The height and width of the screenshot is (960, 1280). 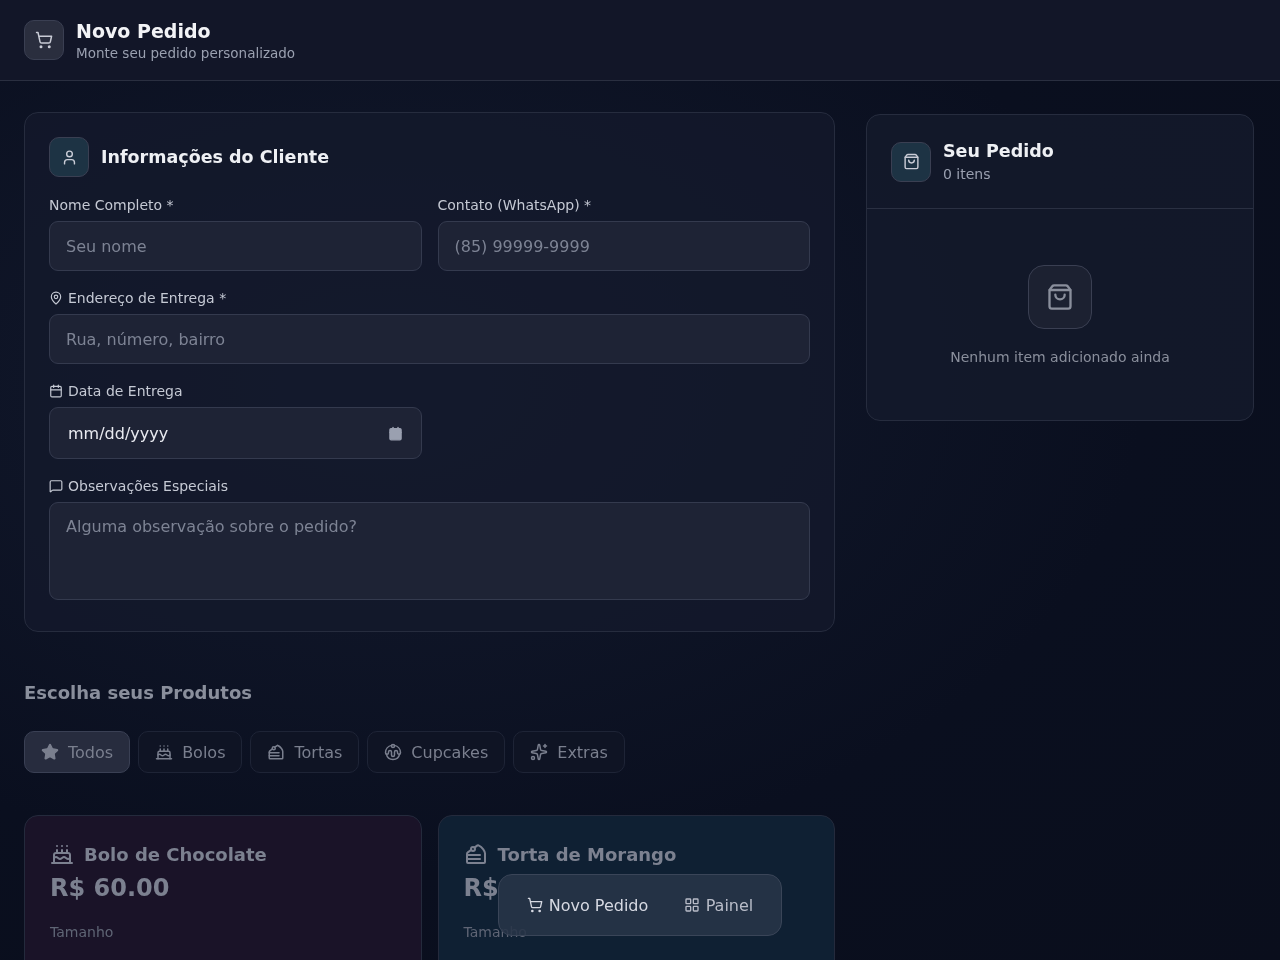 What do you see at coordinates (69, 157) in the screenshot?
I see `user-icon` at bounding box center [69, 157].